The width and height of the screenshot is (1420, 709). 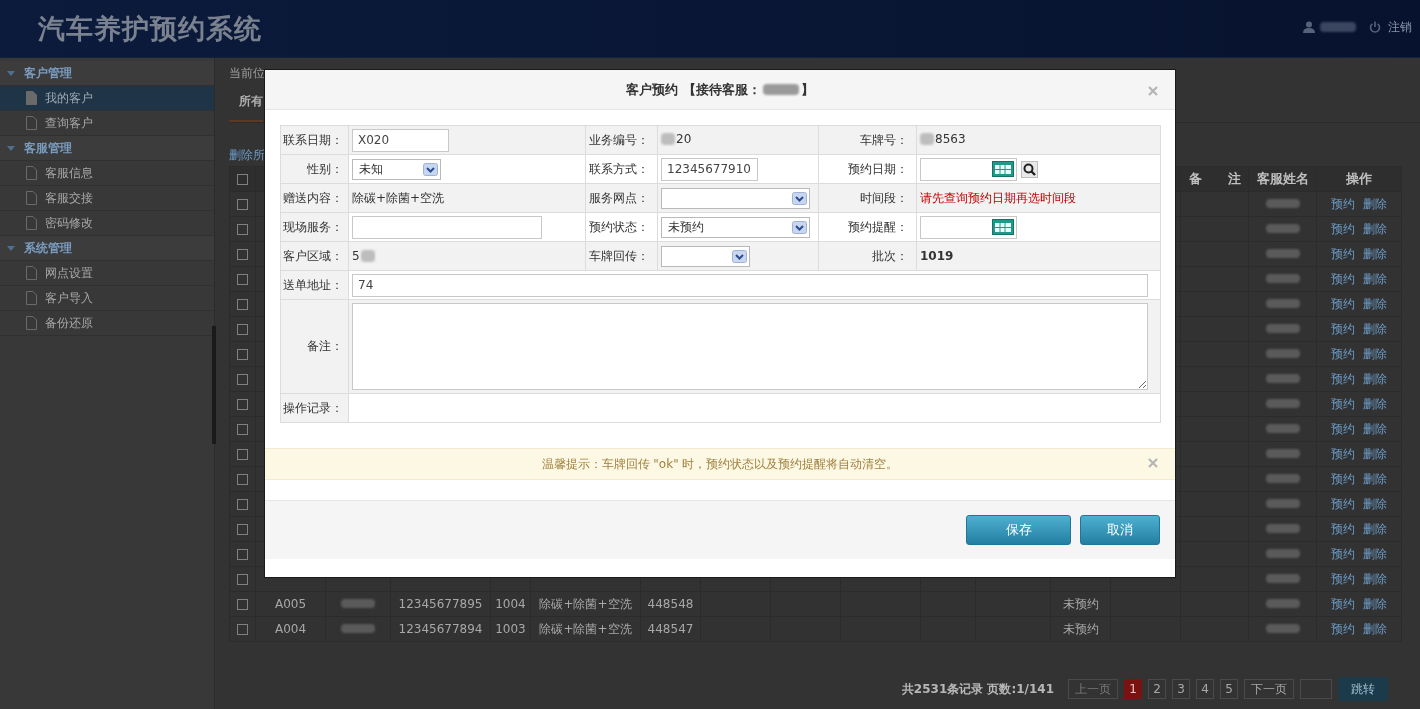 I want to click on field-label: 赠送内容：, so click(x=314, y=198).